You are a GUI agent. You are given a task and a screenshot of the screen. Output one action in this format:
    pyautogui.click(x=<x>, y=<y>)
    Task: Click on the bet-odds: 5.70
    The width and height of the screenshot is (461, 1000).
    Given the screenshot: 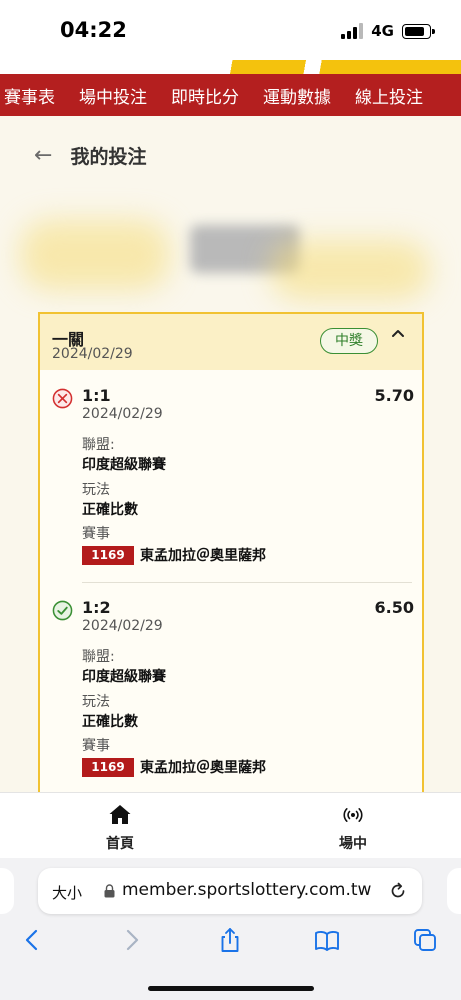 What is the action you would take?
    pyautogui.click(x=394, y=395)
    